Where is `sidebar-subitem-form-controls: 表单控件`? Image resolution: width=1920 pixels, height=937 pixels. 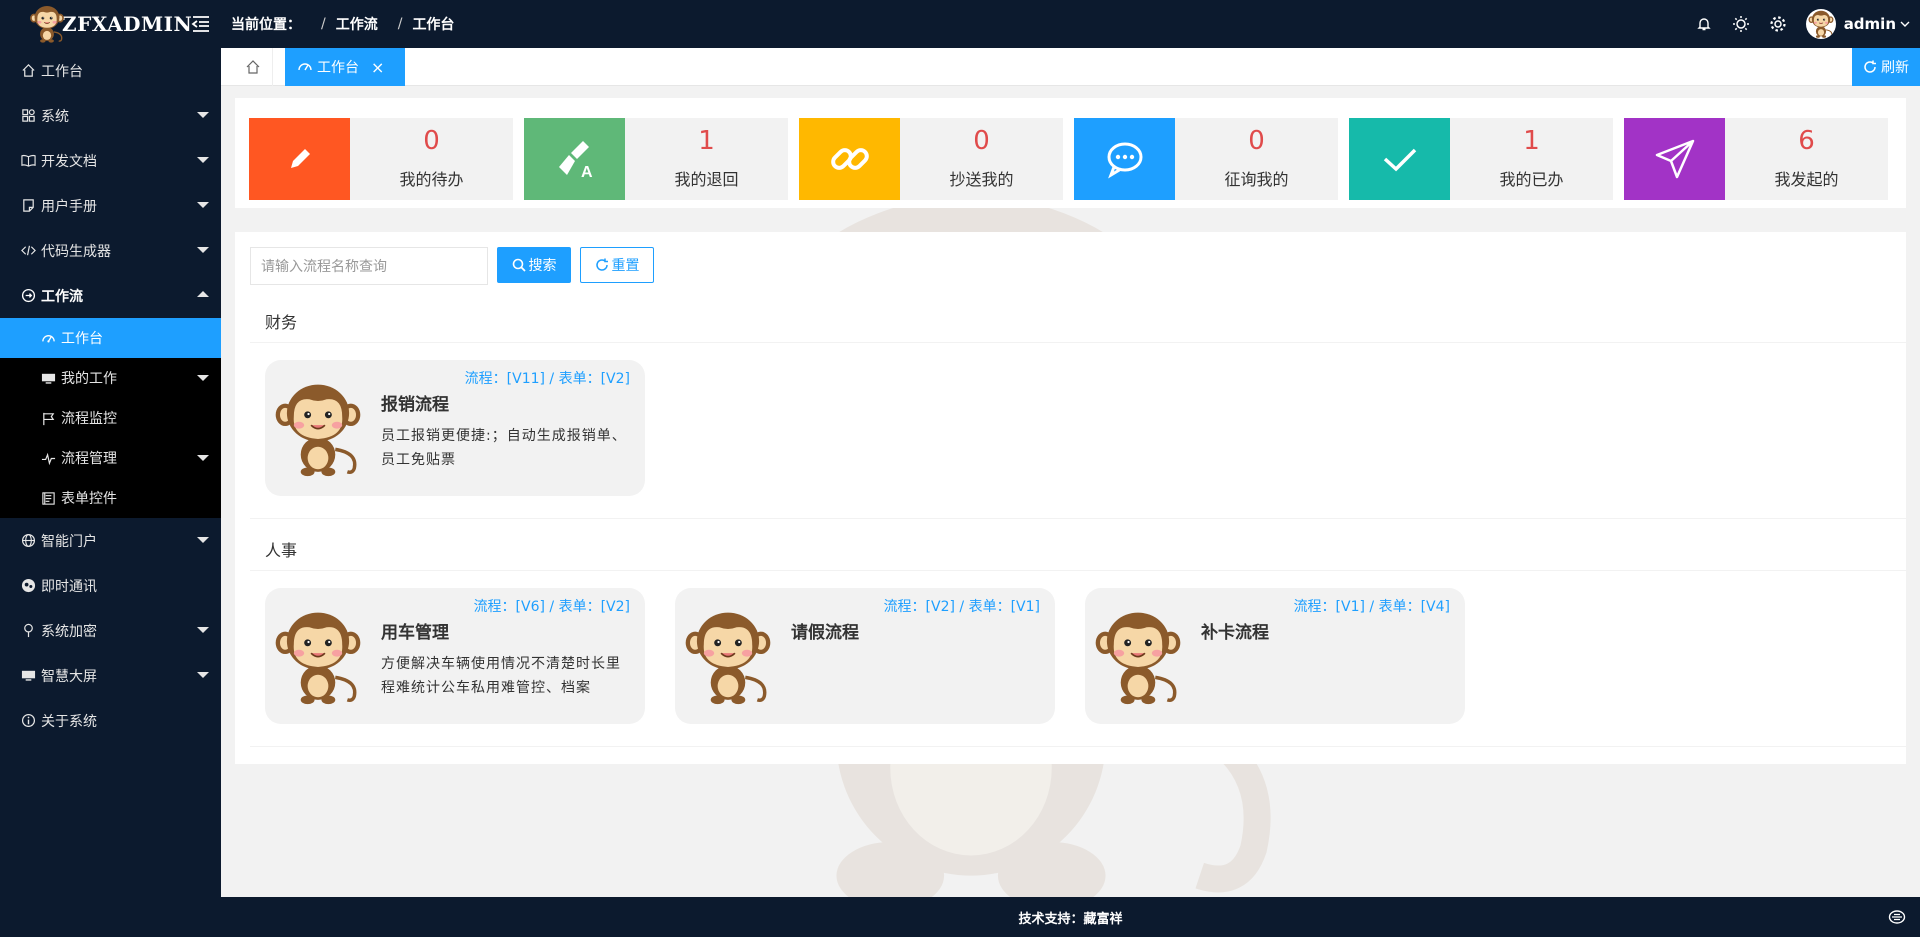 sidebar-subitem-form-controls: 表单控件 is located at coordinates (110, 498).